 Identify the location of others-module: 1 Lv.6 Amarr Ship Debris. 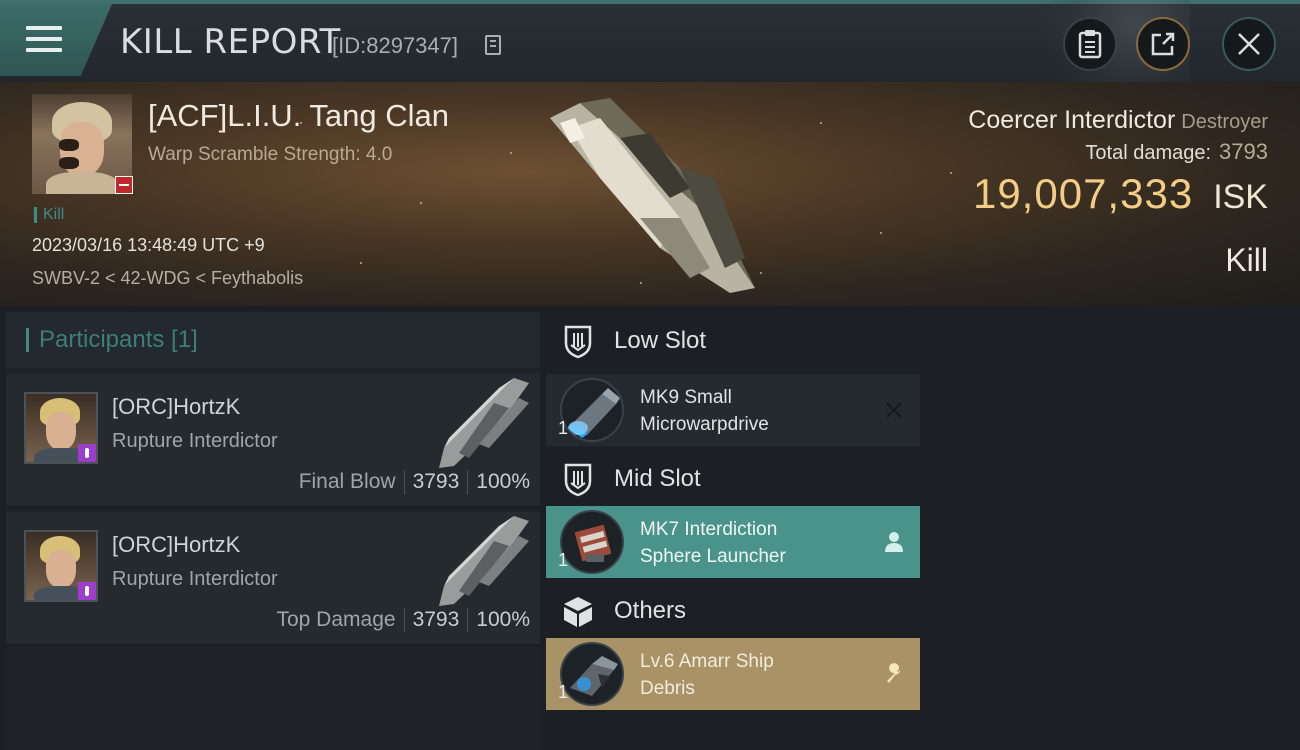
(733, 674).